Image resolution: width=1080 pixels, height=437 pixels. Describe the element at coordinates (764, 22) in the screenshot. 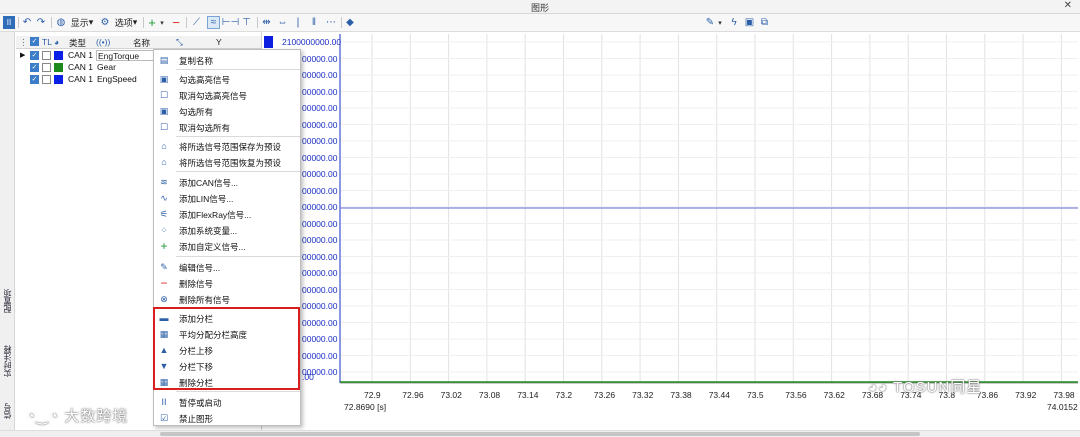

I see `export-icon: ⧉` at that location.